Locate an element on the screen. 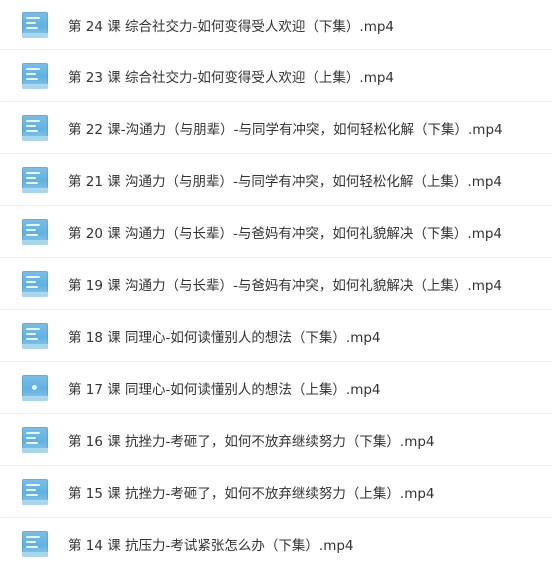  file-row: 第 14 课 抗压力-考试紧张怎么办（下集）.mp4 is located at coordinates (276, 544).